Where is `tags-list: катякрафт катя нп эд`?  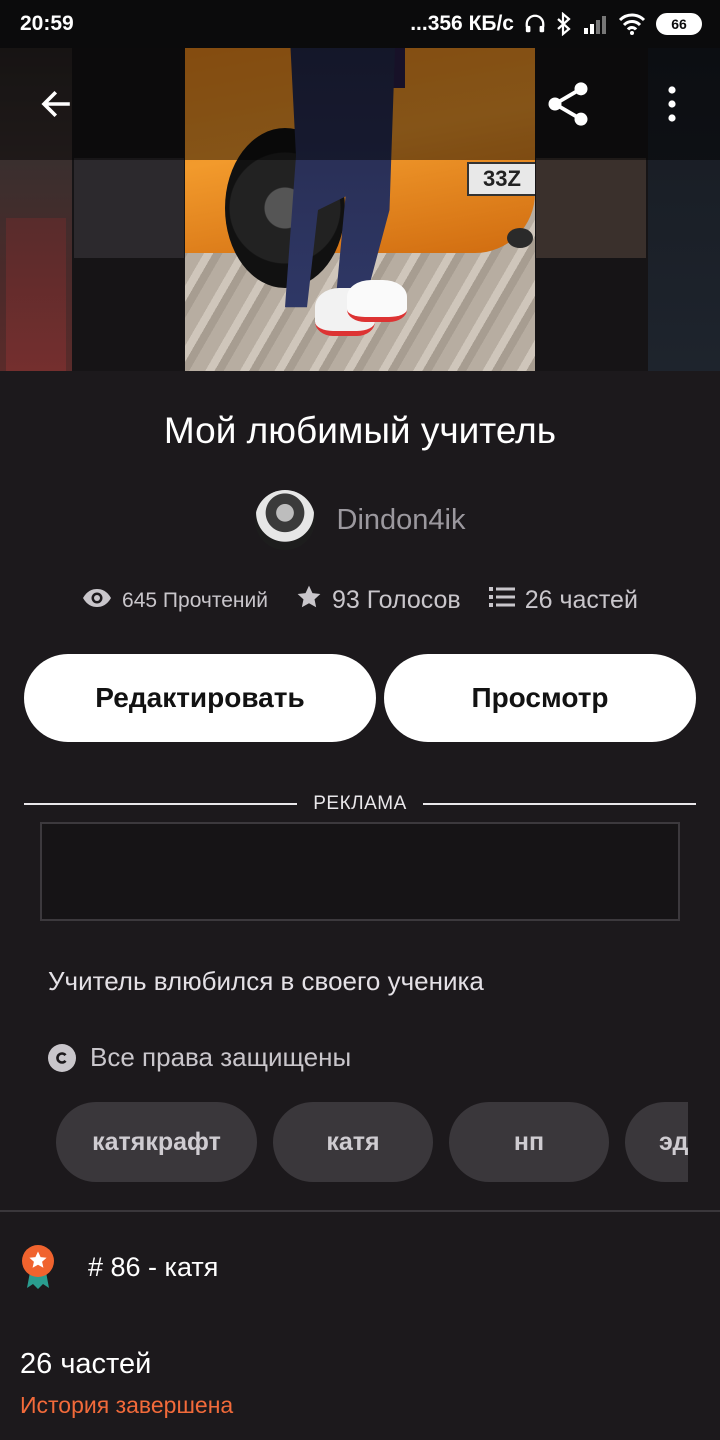 tags-list: катякрафт катя нп эд is located at coordinates (372, 1142).